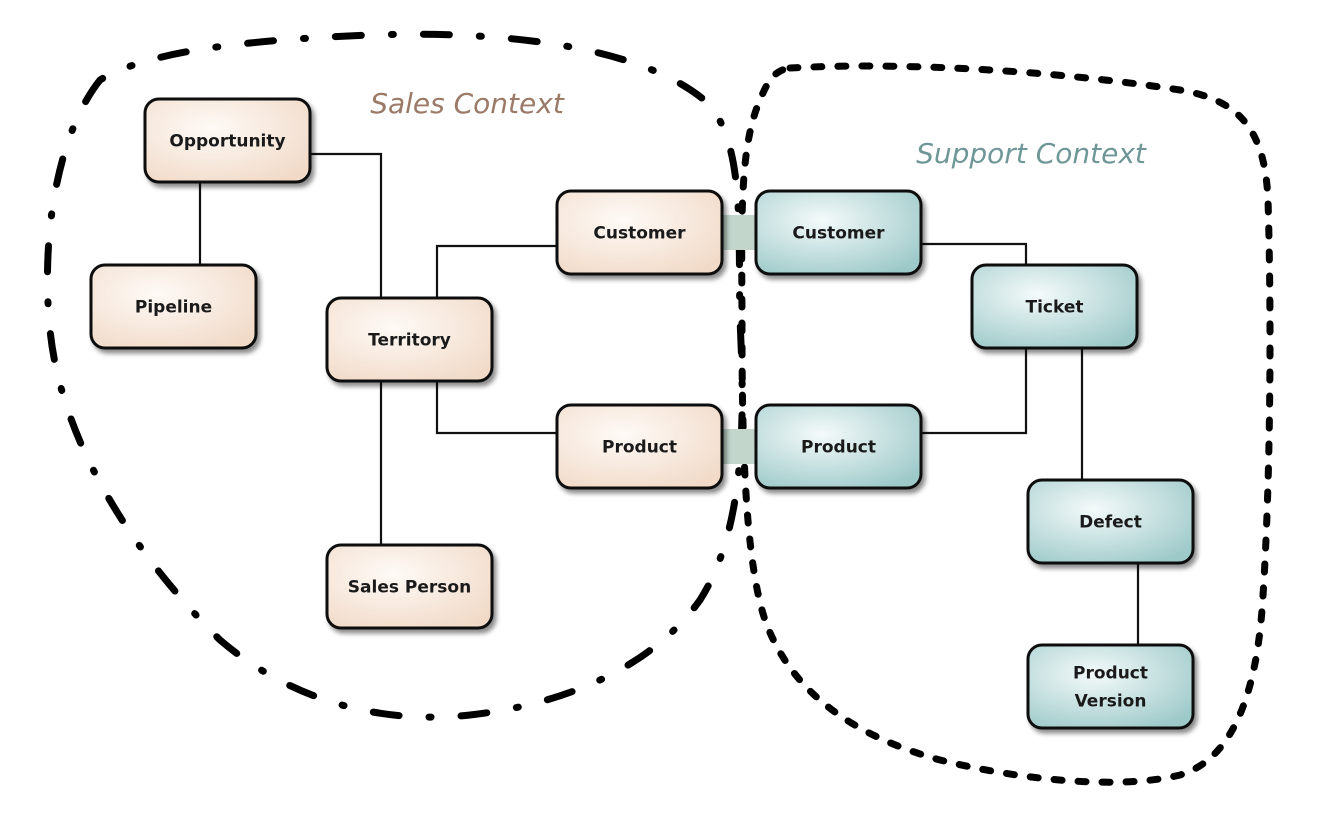 The width and height of the screenshot is (1334, 816). I want to click on node-defect: Defect, so click(1110, 521).